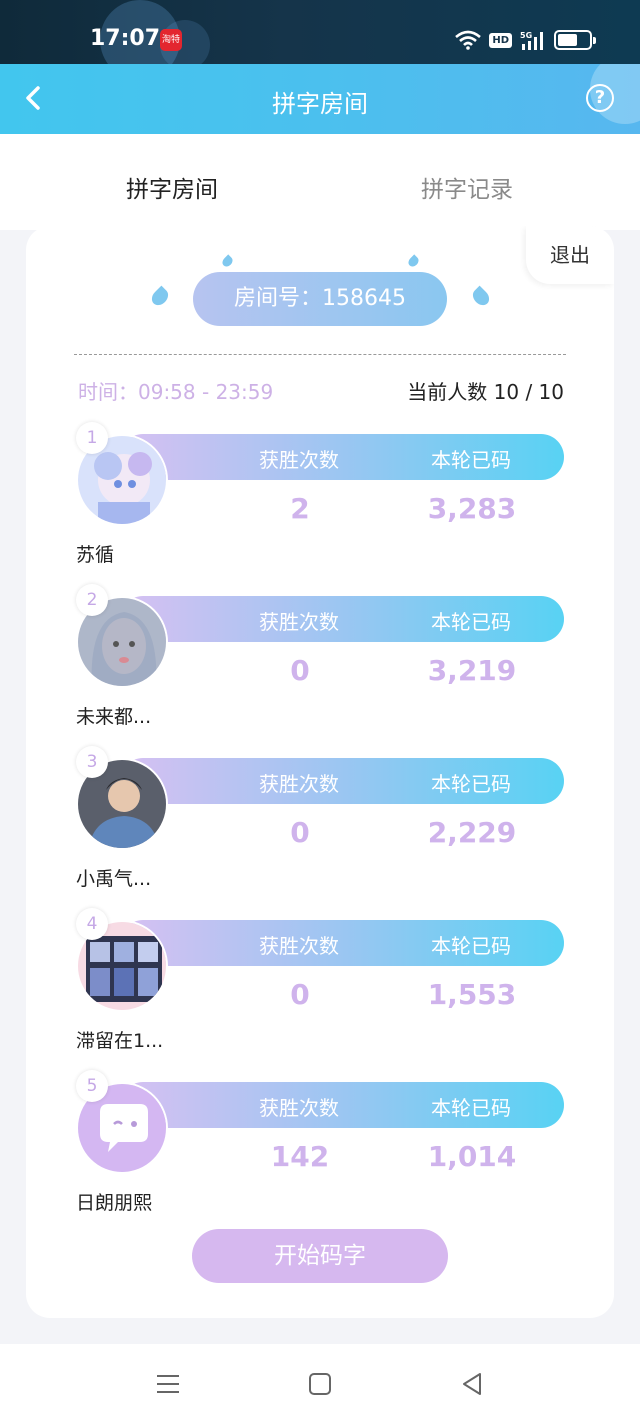 This screenshot has height=1422, width=640. What do you see at coordinates (92, 924) in the screenshot?
I see `rank-badge: 4` at bounding box center [92, 924].